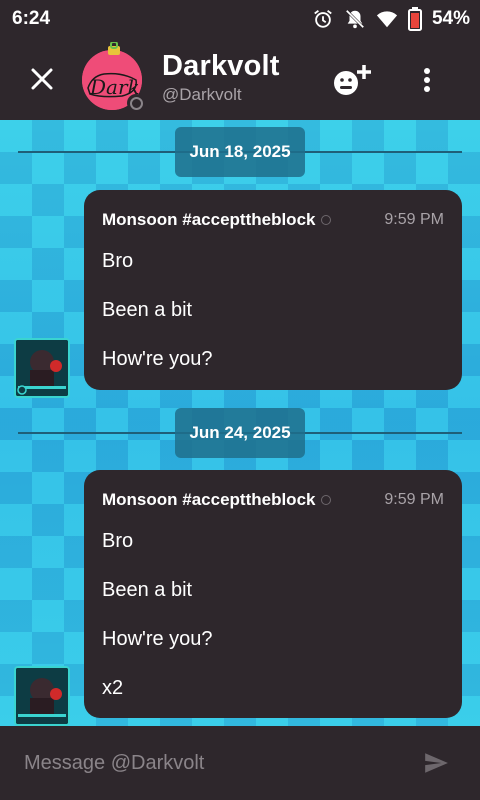  I want to click on more-vertical-icon, so click(427, 80).